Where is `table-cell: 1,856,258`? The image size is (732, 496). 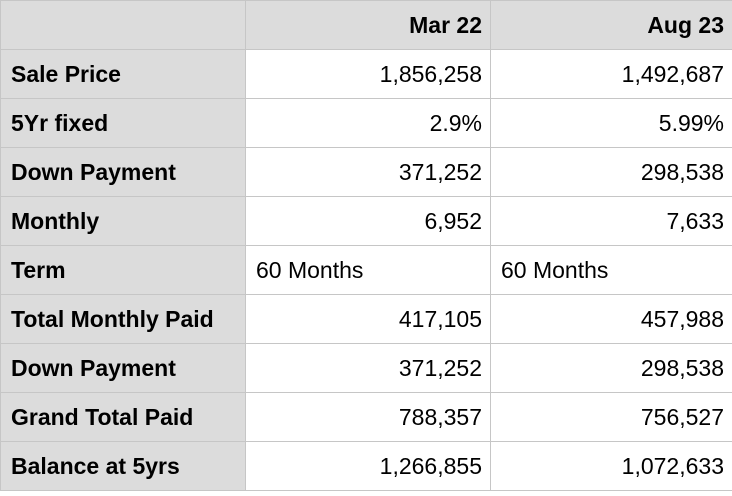 table-cell: 1,856,258 is located at coordinates (368, 74).